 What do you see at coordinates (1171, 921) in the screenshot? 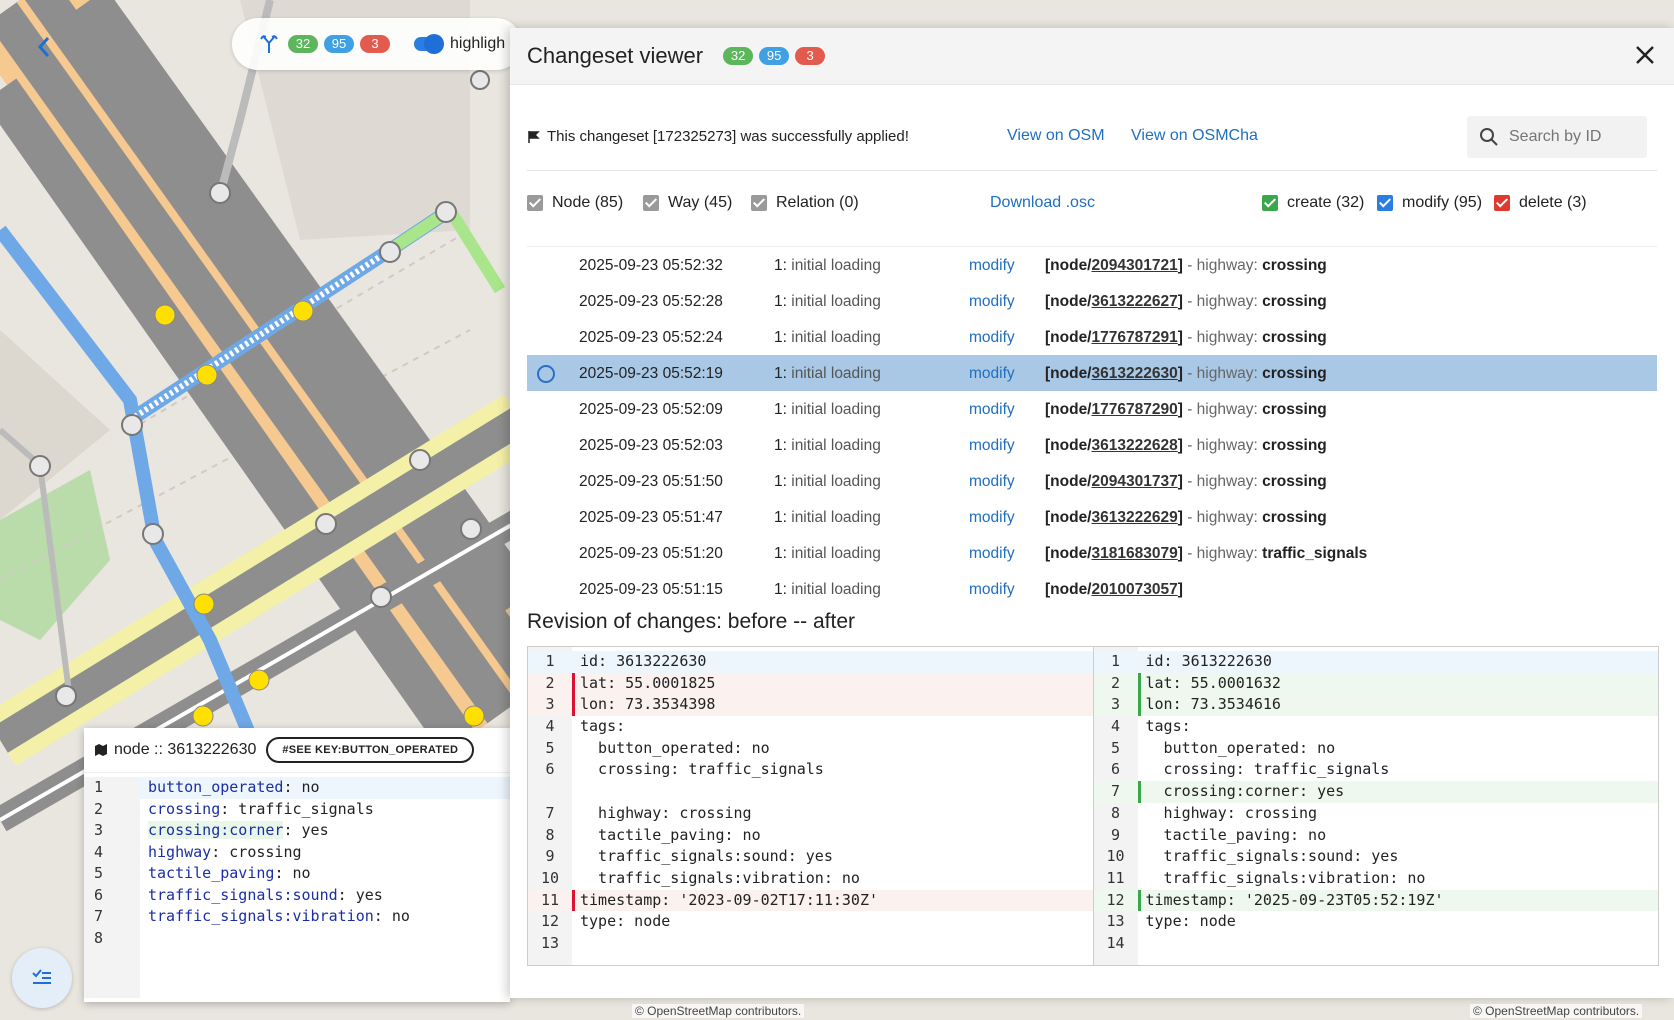
I see `diff-line: 13 type: node` at bounding box center [1171, 921].